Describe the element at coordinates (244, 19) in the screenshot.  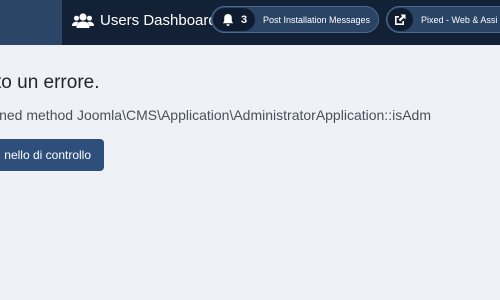
I see `messages-count-badge: 3` at that location.